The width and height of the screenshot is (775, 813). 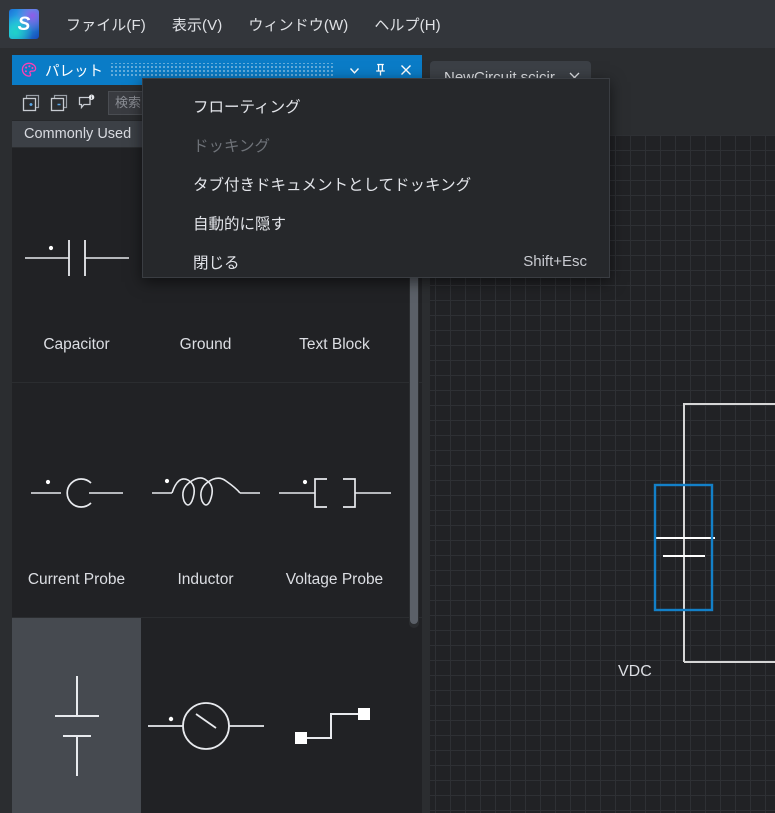 I want to click on palette-item-wire, so click(x=334, y=715).